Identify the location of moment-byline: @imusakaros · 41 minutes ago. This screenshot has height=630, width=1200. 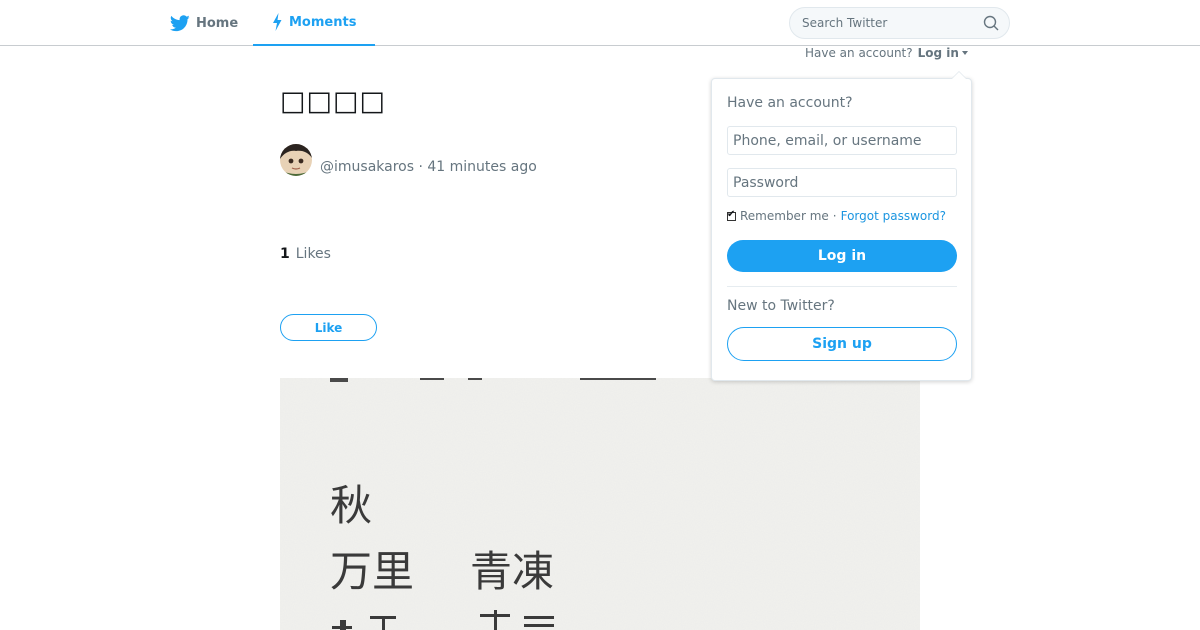
(428, 167).